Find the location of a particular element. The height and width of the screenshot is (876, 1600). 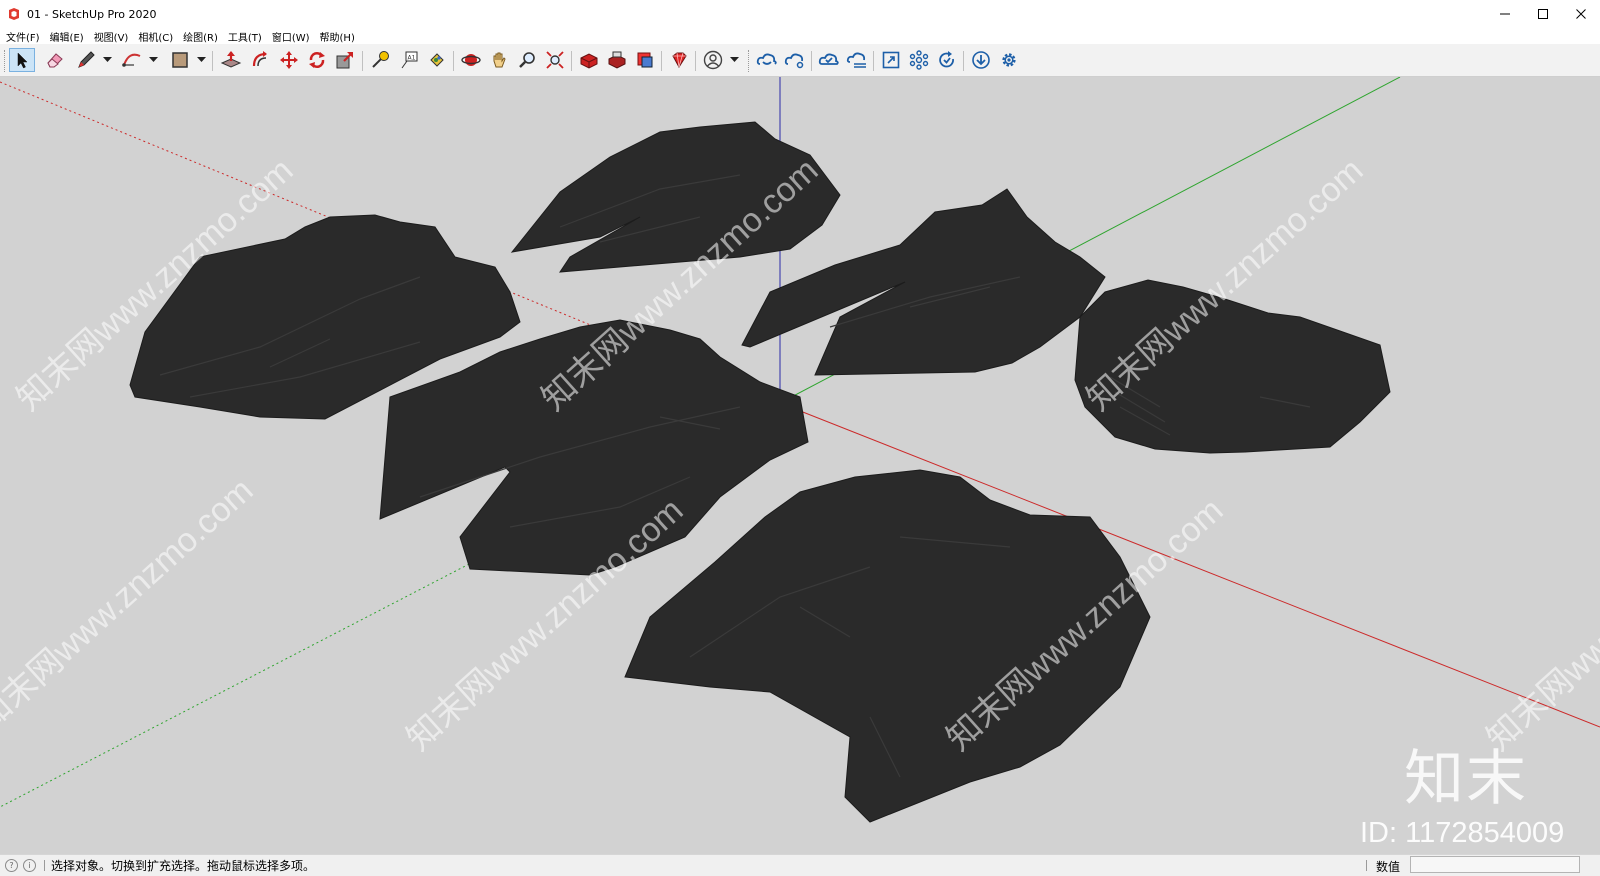

text-label-icon: A1 is located at coordinates (409, 60).